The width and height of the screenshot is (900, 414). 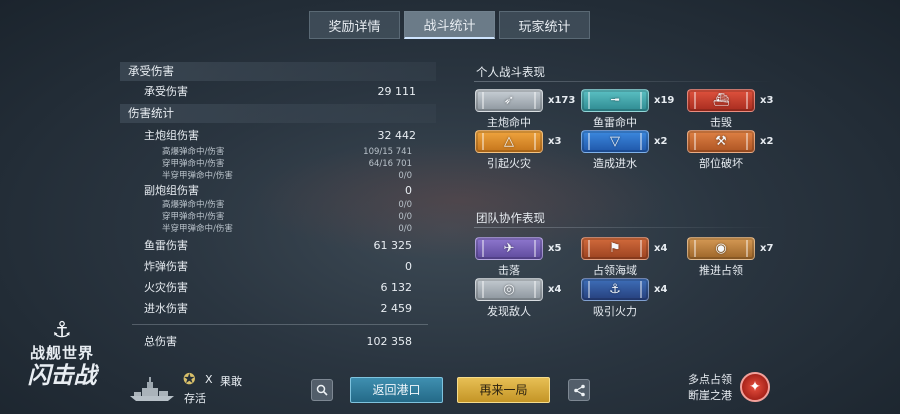 I want to click on return-port-button: 返回港口, so click(x=396, y=390).